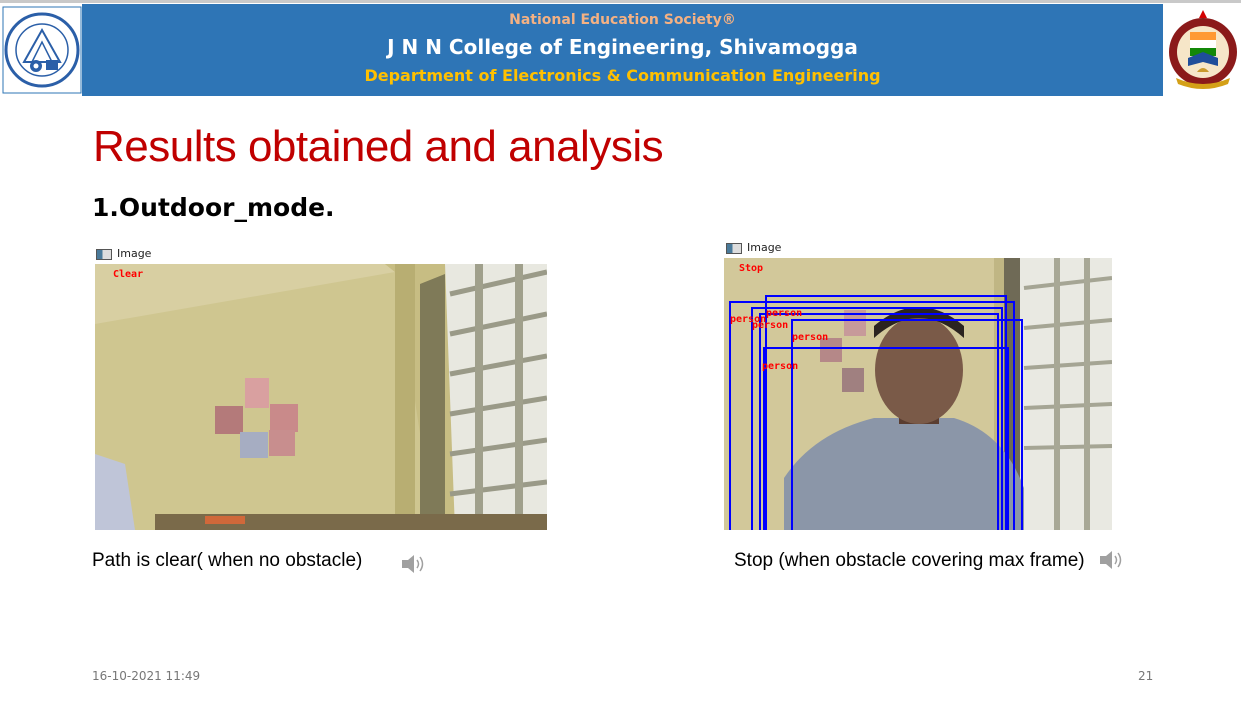 The width and height of the screenshot is (1241, 705). What do you see at coordinates (1203, 49) in the screenshot?
I see `society-emblem` at bounding box center [1203, 49].